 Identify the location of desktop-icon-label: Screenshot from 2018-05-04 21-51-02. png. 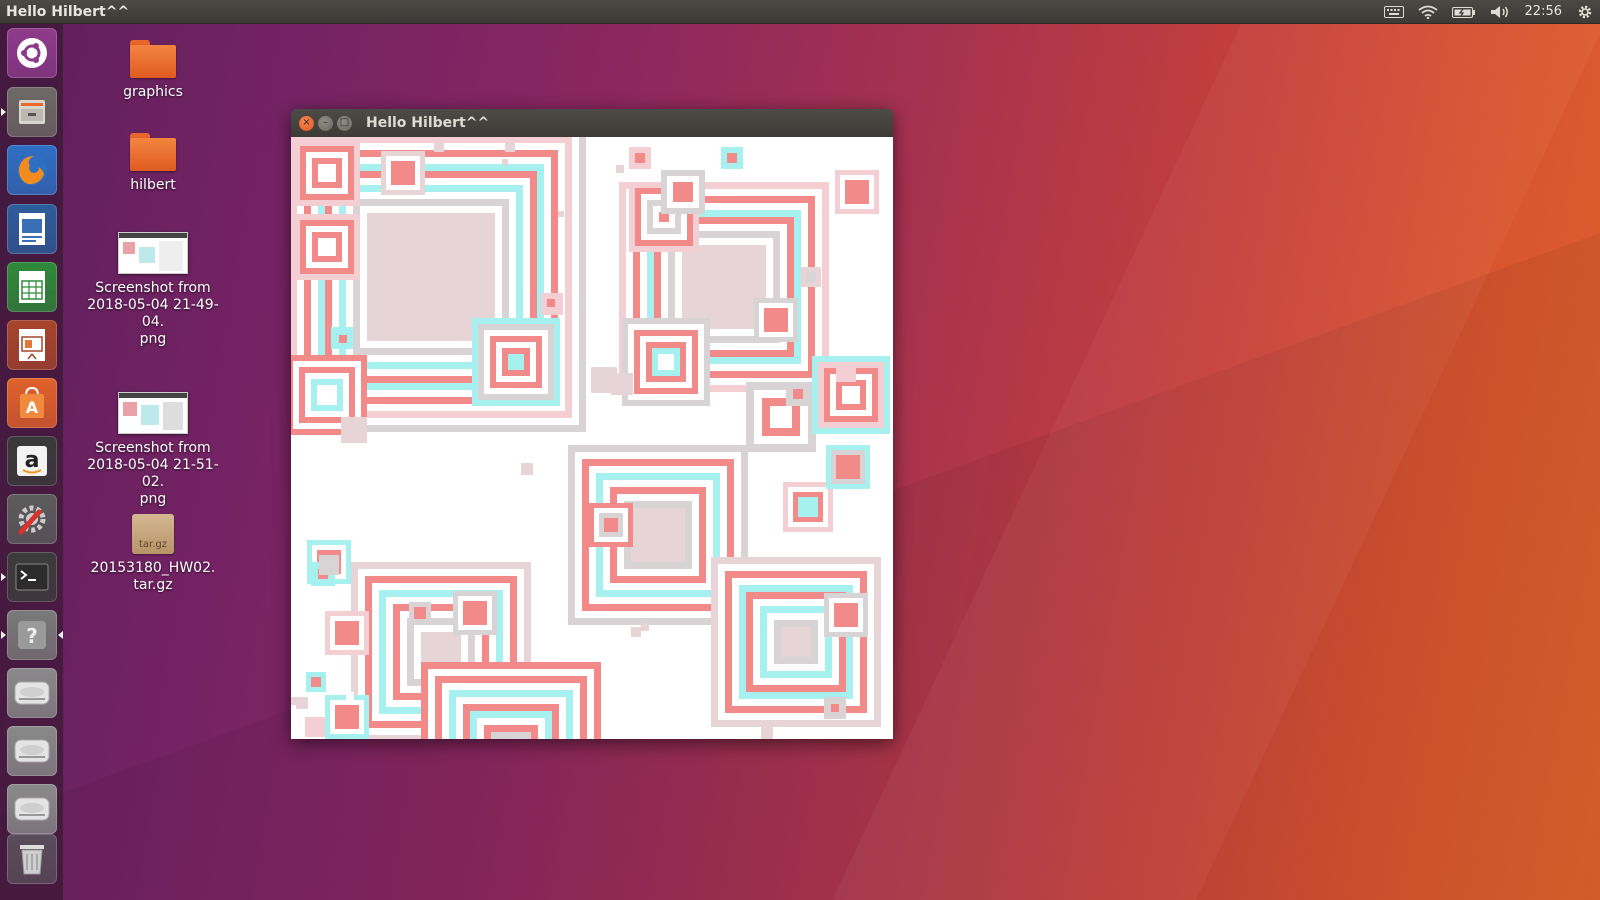
(153, 473).